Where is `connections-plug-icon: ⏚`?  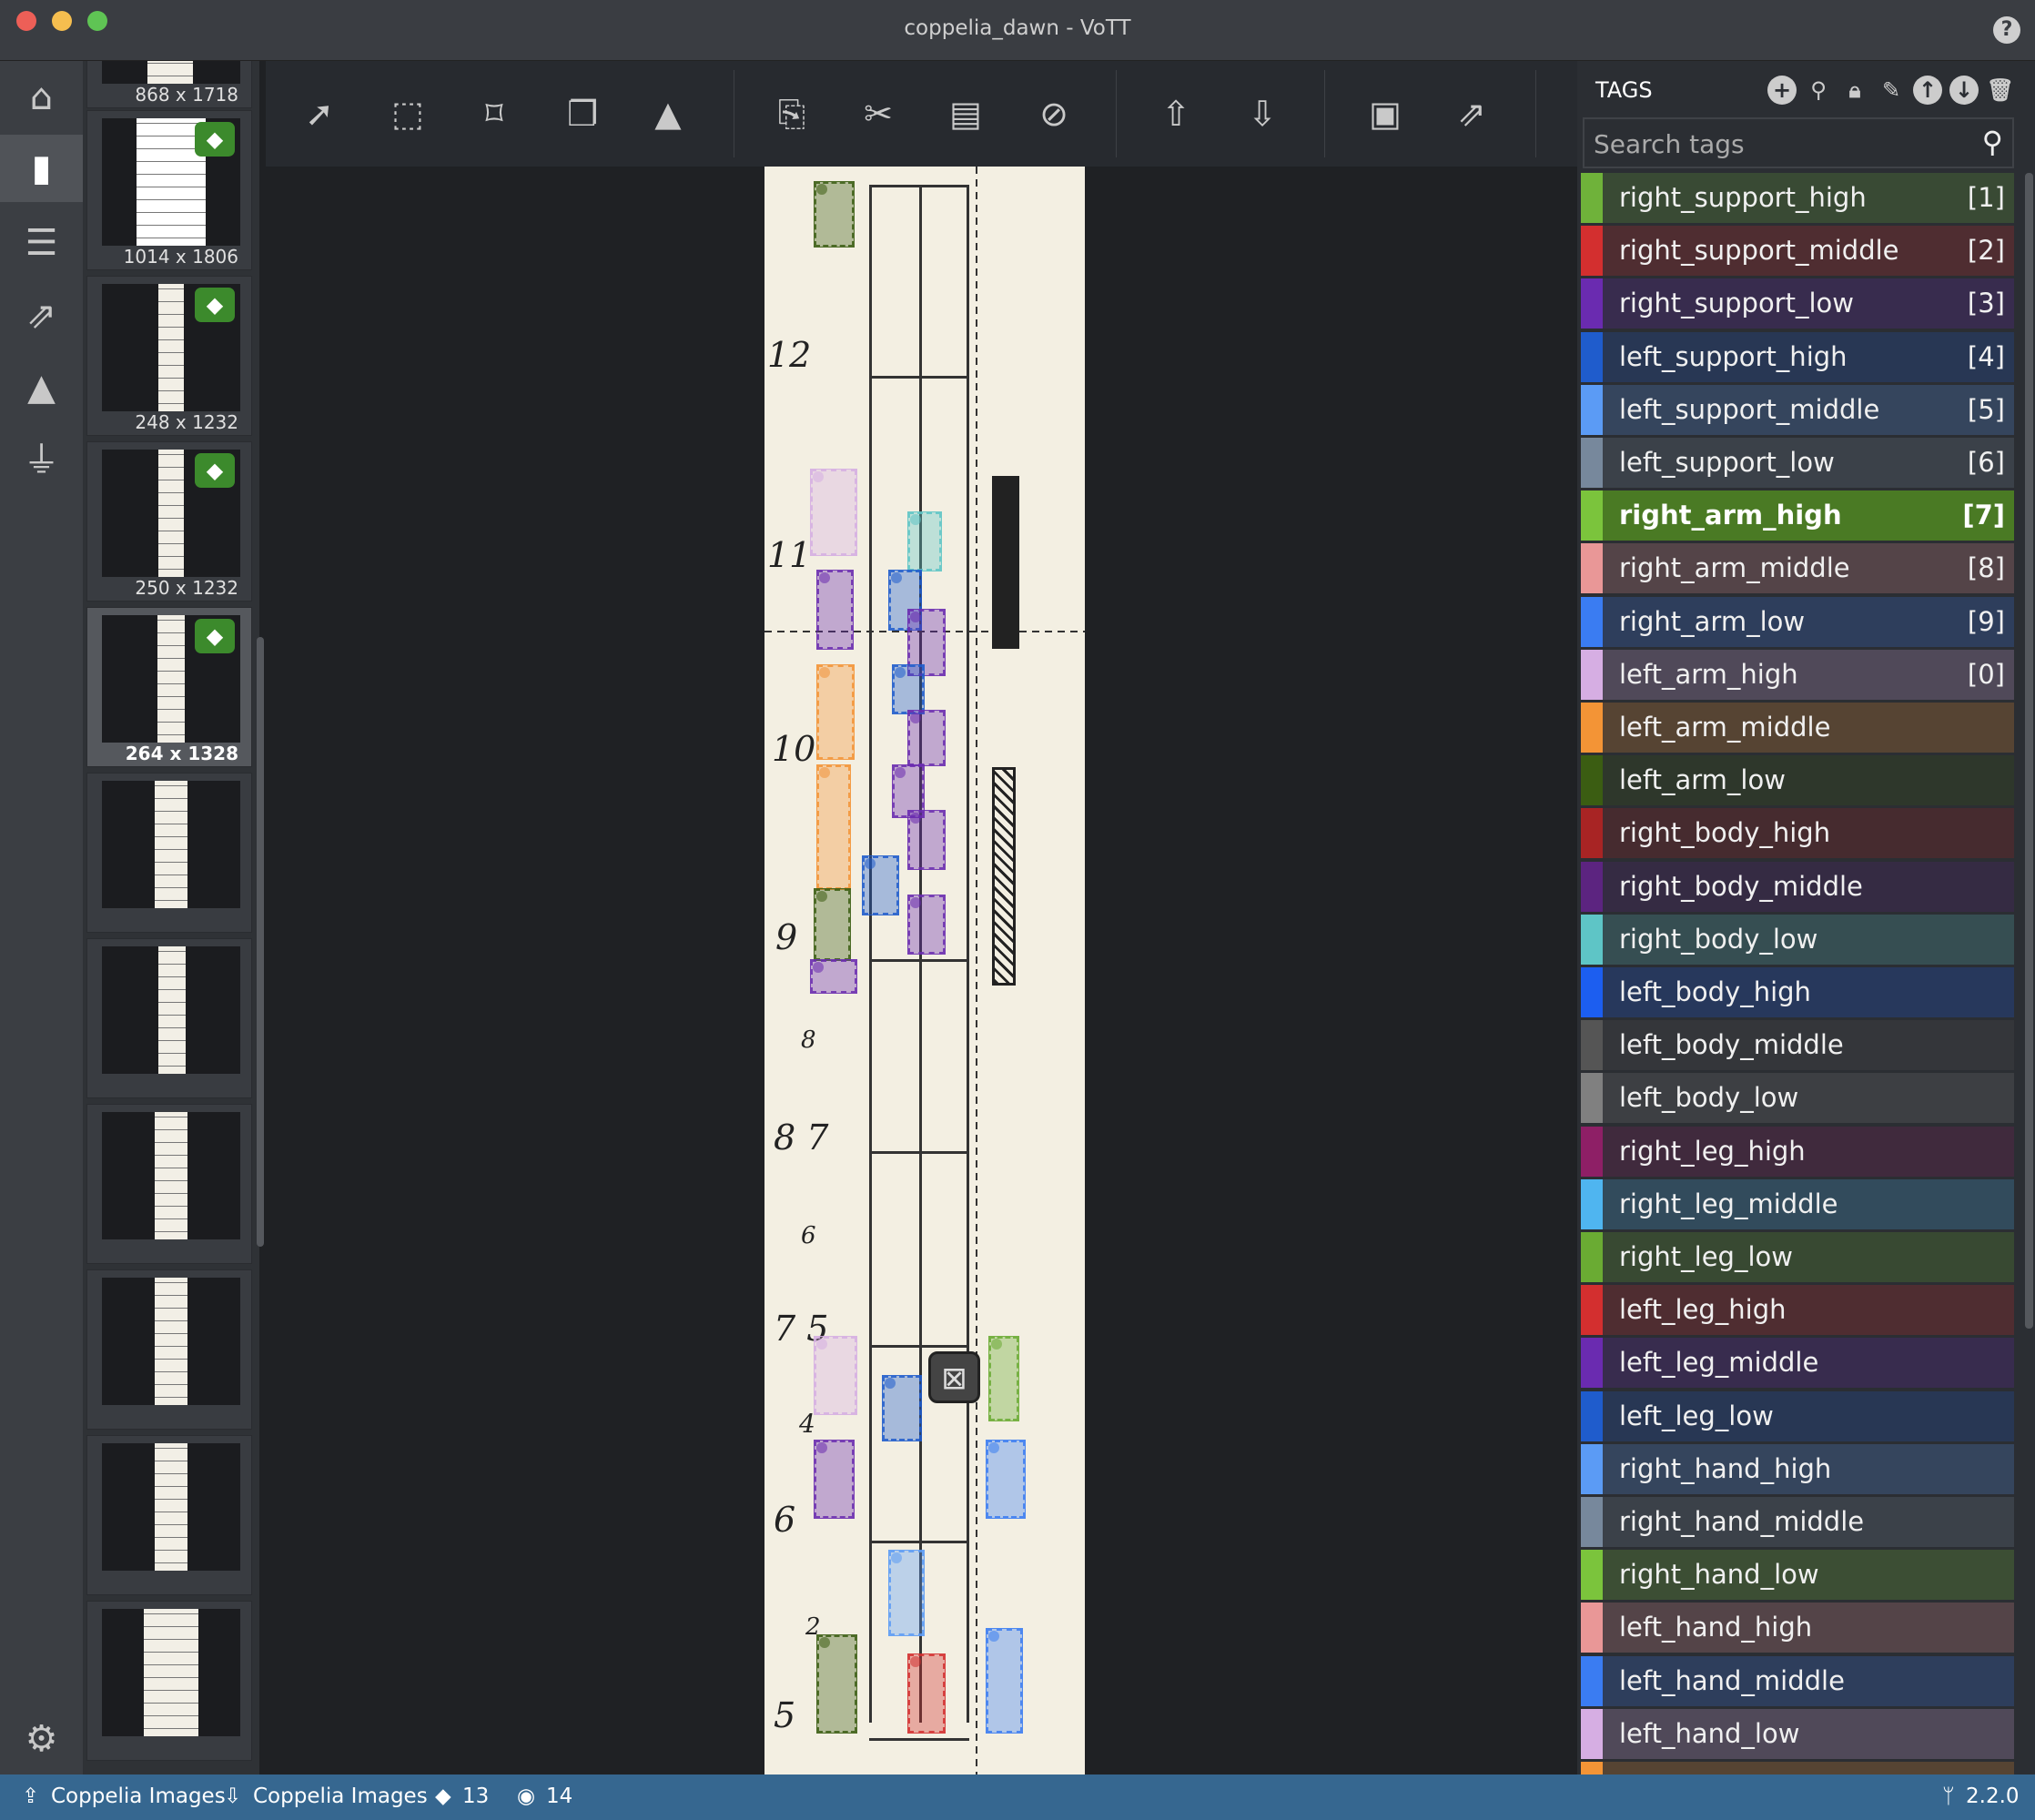 connections-plug-icon: ⏚ is located at coordinates (41, 461).